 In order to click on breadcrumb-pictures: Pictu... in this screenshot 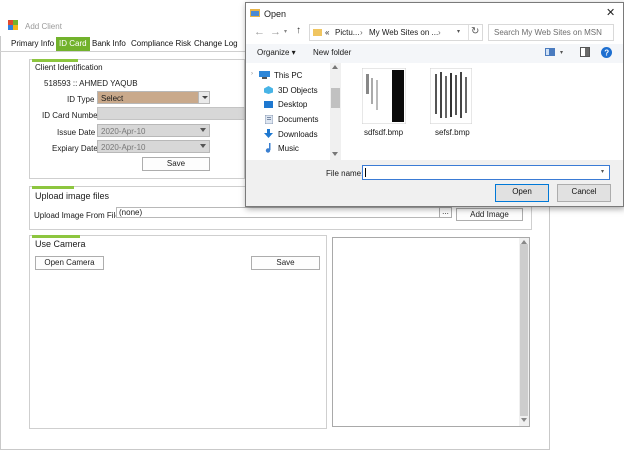, I will do `click(347, 32)`.